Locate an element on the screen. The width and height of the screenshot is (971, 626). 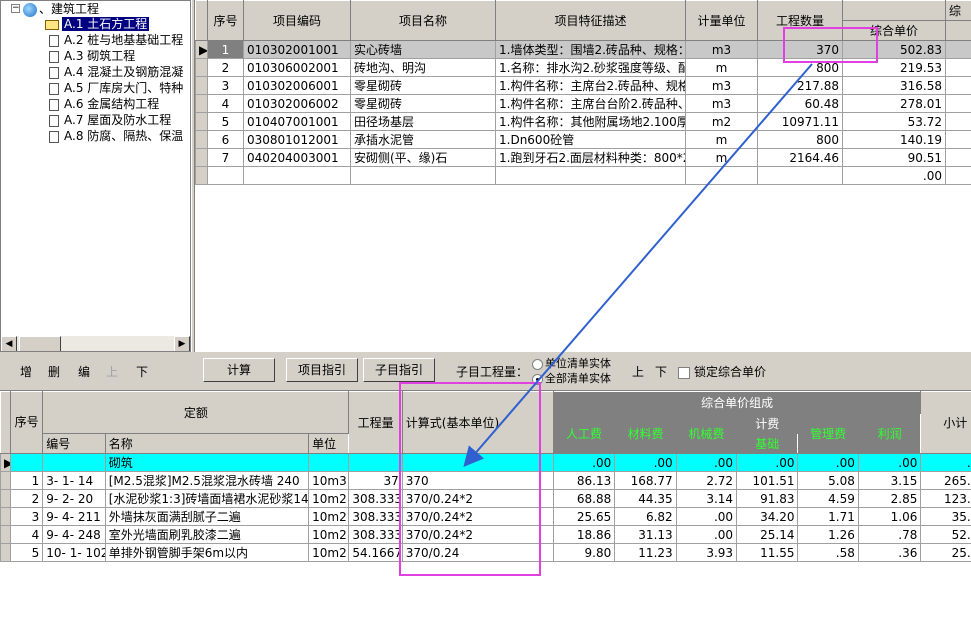
table-cell: 单排外钢管脚手架6m以内 is located at coordinates (207, 552).